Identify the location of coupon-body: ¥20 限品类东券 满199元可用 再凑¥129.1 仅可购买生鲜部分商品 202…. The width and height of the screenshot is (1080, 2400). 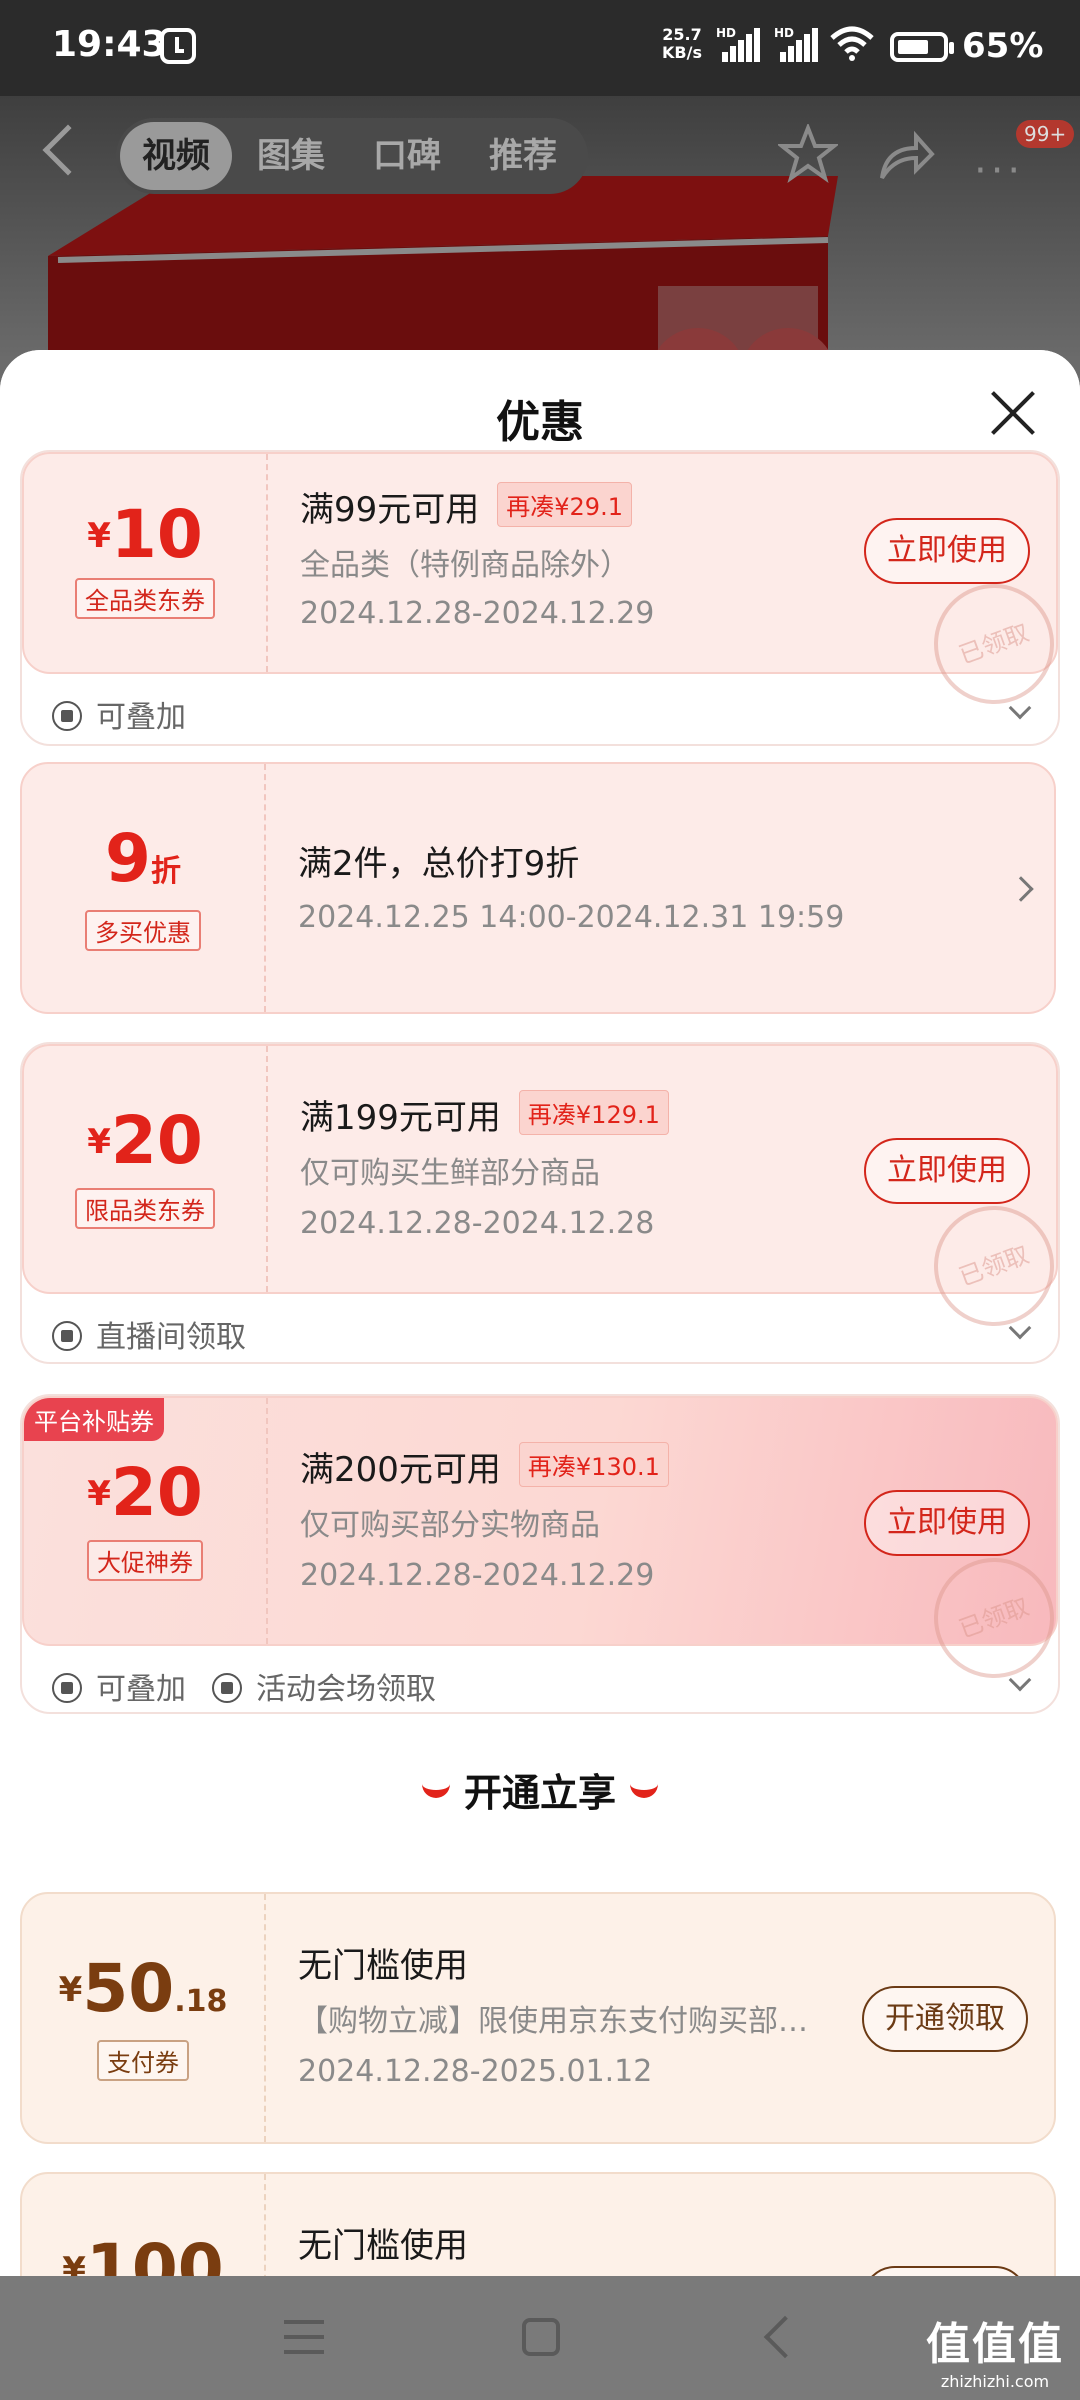
(546, 1193).